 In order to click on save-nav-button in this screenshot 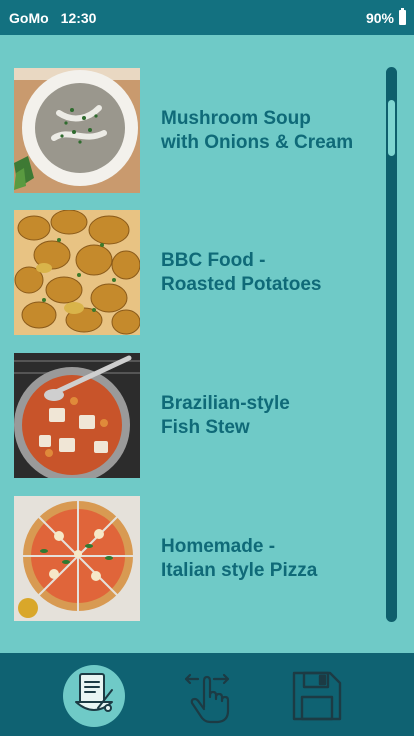, I will do `click(317, 696)`.